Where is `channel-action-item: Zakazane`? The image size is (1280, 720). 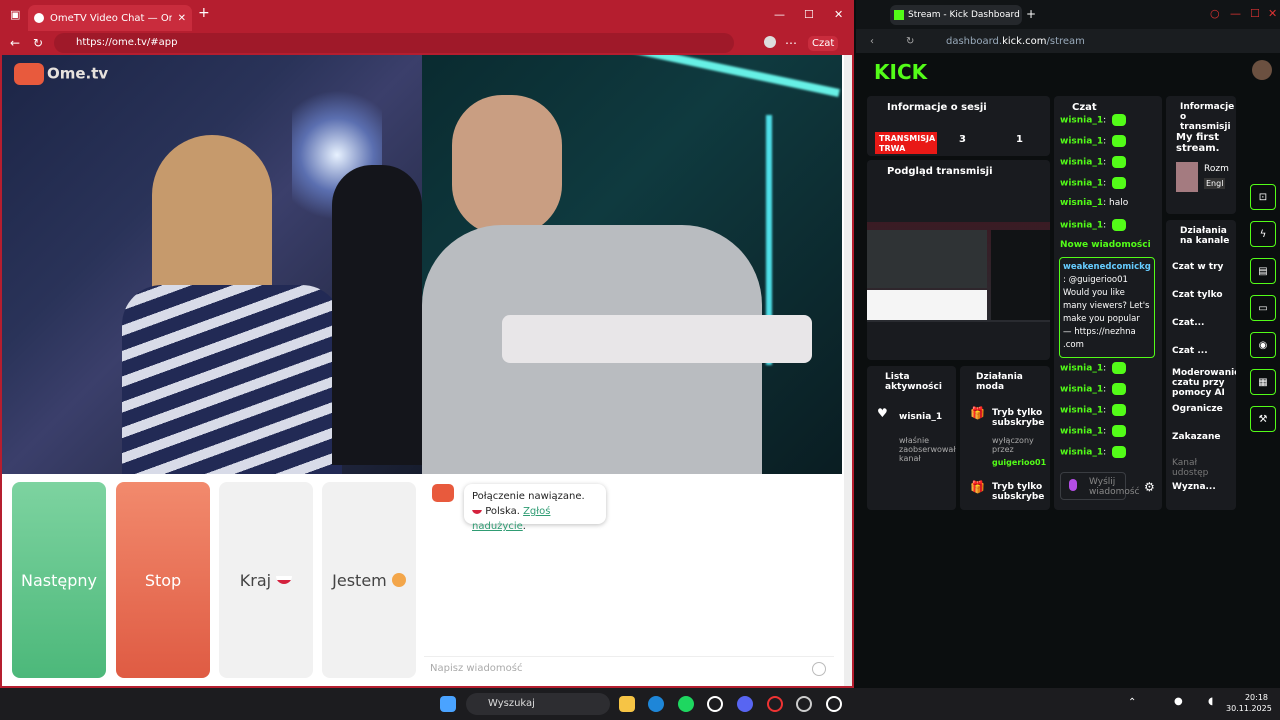
channel-action-item: Zakazane is located at coordinates (1203, 437).